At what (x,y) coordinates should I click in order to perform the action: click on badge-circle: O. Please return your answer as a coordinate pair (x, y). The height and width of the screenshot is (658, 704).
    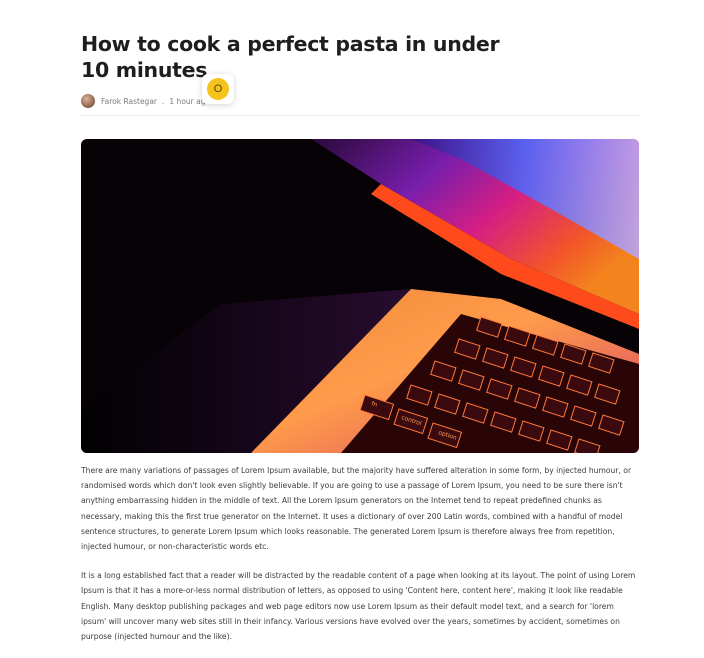
    Looking at the image, I should click on (218, 89).